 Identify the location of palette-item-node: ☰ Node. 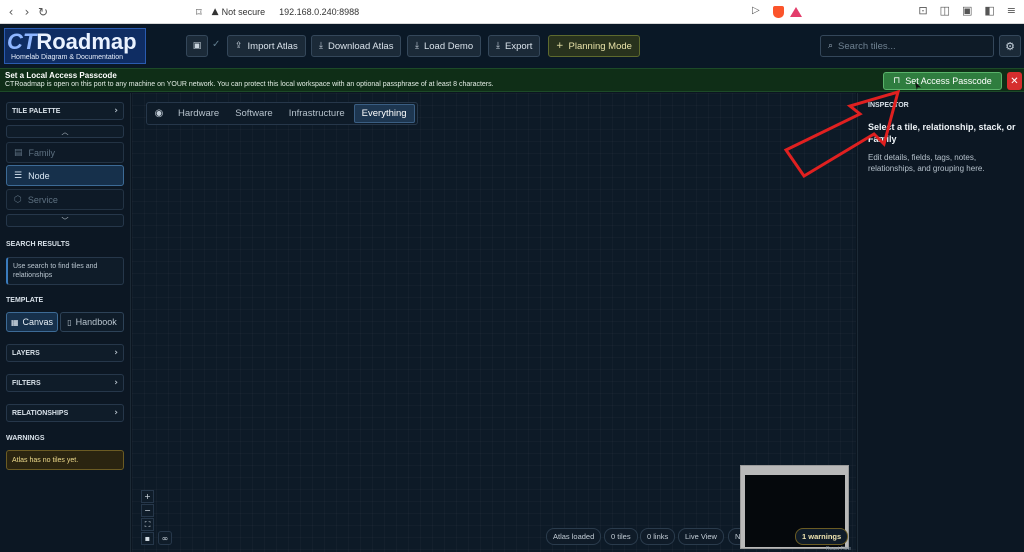
(65, 175).